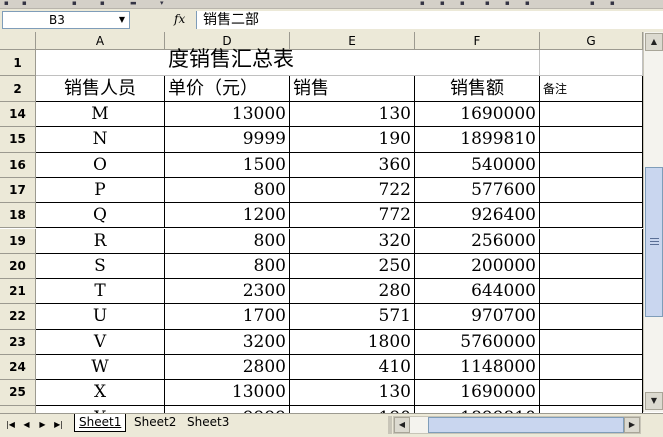  Describe the element at coordinates (18, 292) in the screenshot. I see `row-header: 21` at that location.